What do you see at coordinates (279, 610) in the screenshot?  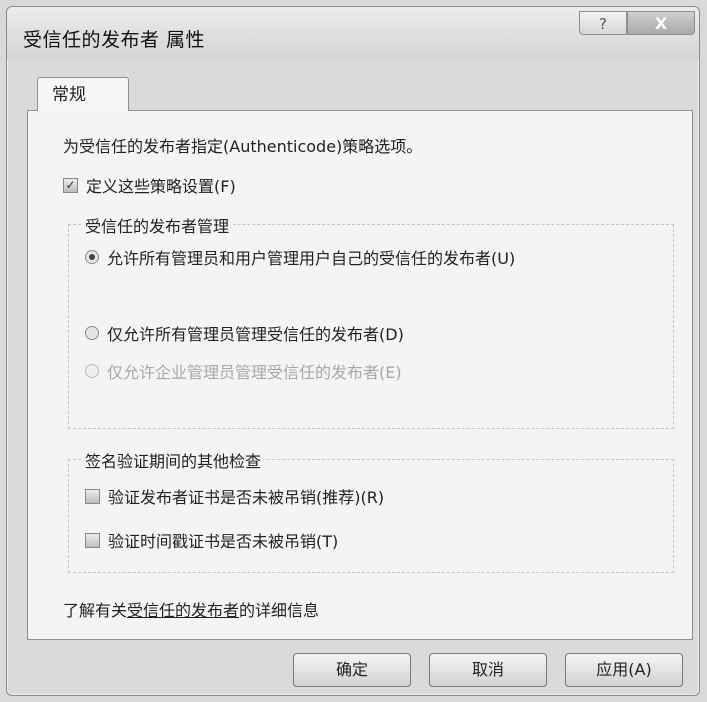 I see `learn-more-suffix: 的详细信息` at bounding box center [279, 610].